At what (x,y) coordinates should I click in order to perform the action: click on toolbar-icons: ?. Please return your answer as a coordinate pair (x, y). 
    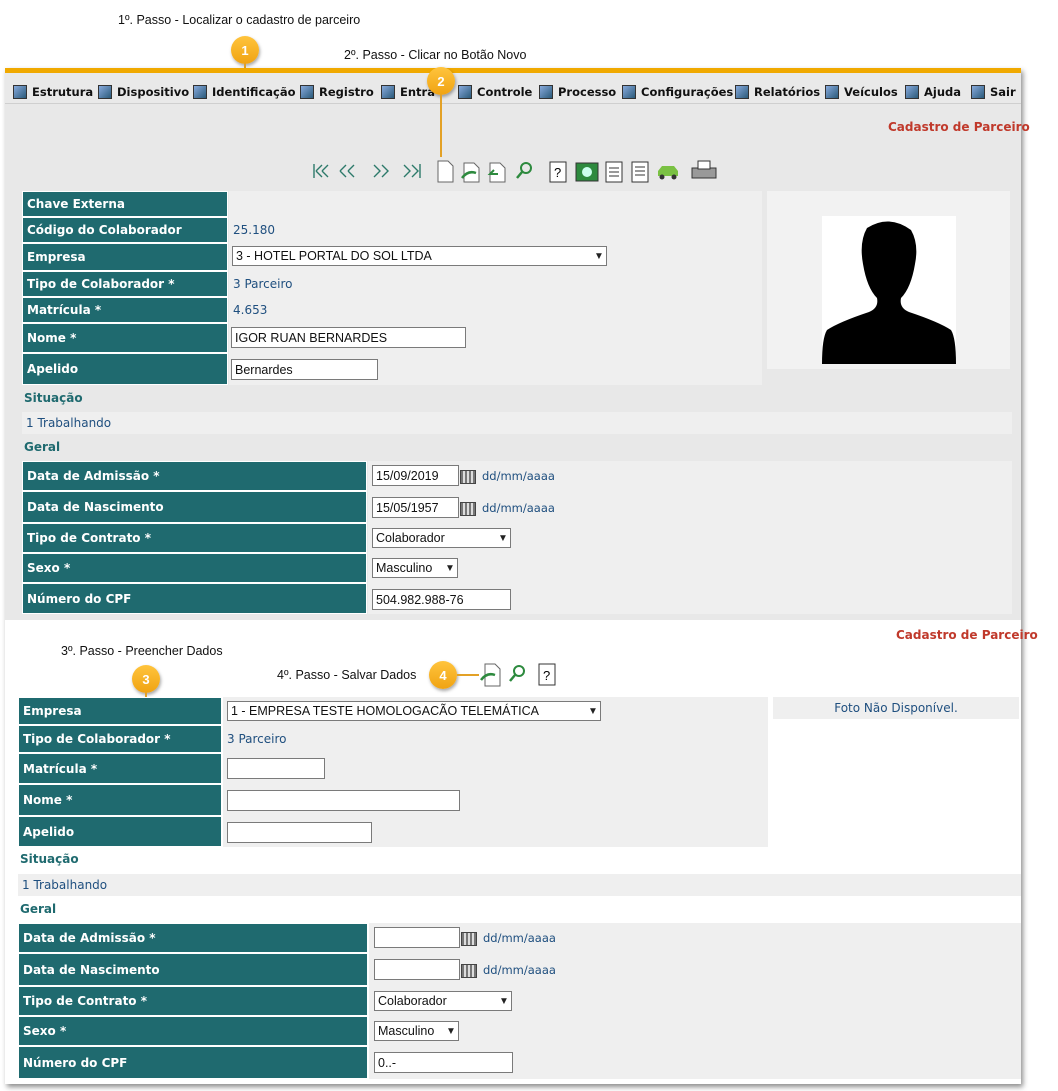
    Looking at the image, I should click on (515, 171).